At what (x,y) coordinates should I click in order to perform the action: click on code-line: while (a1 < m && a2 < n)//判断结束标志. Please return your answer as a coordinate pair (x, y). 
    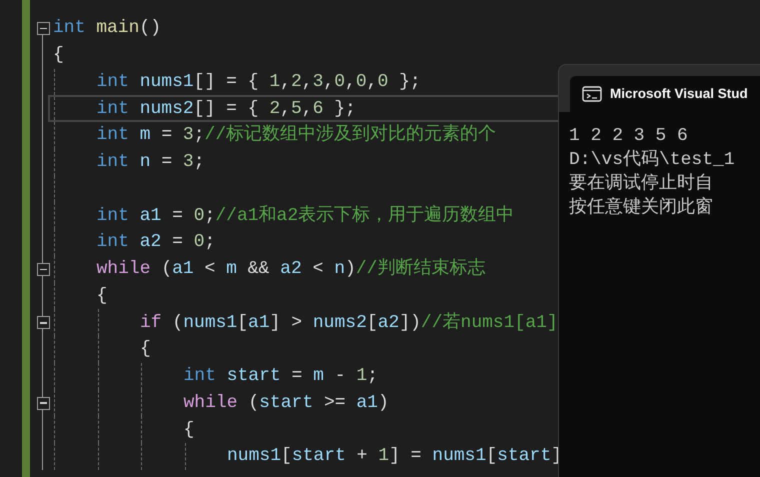
    Looking at the image, I should click on (291, 269).